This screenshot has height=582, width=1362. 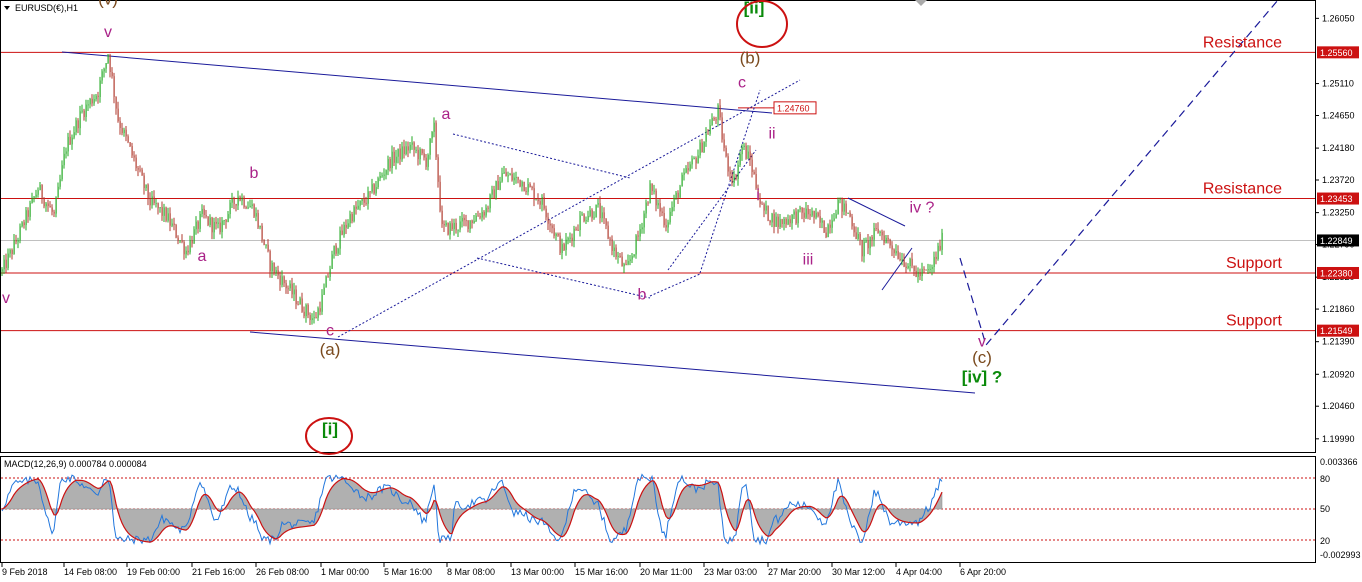 What do you see at coordinates (1338, 406) in the screenshot?
I see `price-tick-label: 1.20460` at bounding box center [1338, 406].